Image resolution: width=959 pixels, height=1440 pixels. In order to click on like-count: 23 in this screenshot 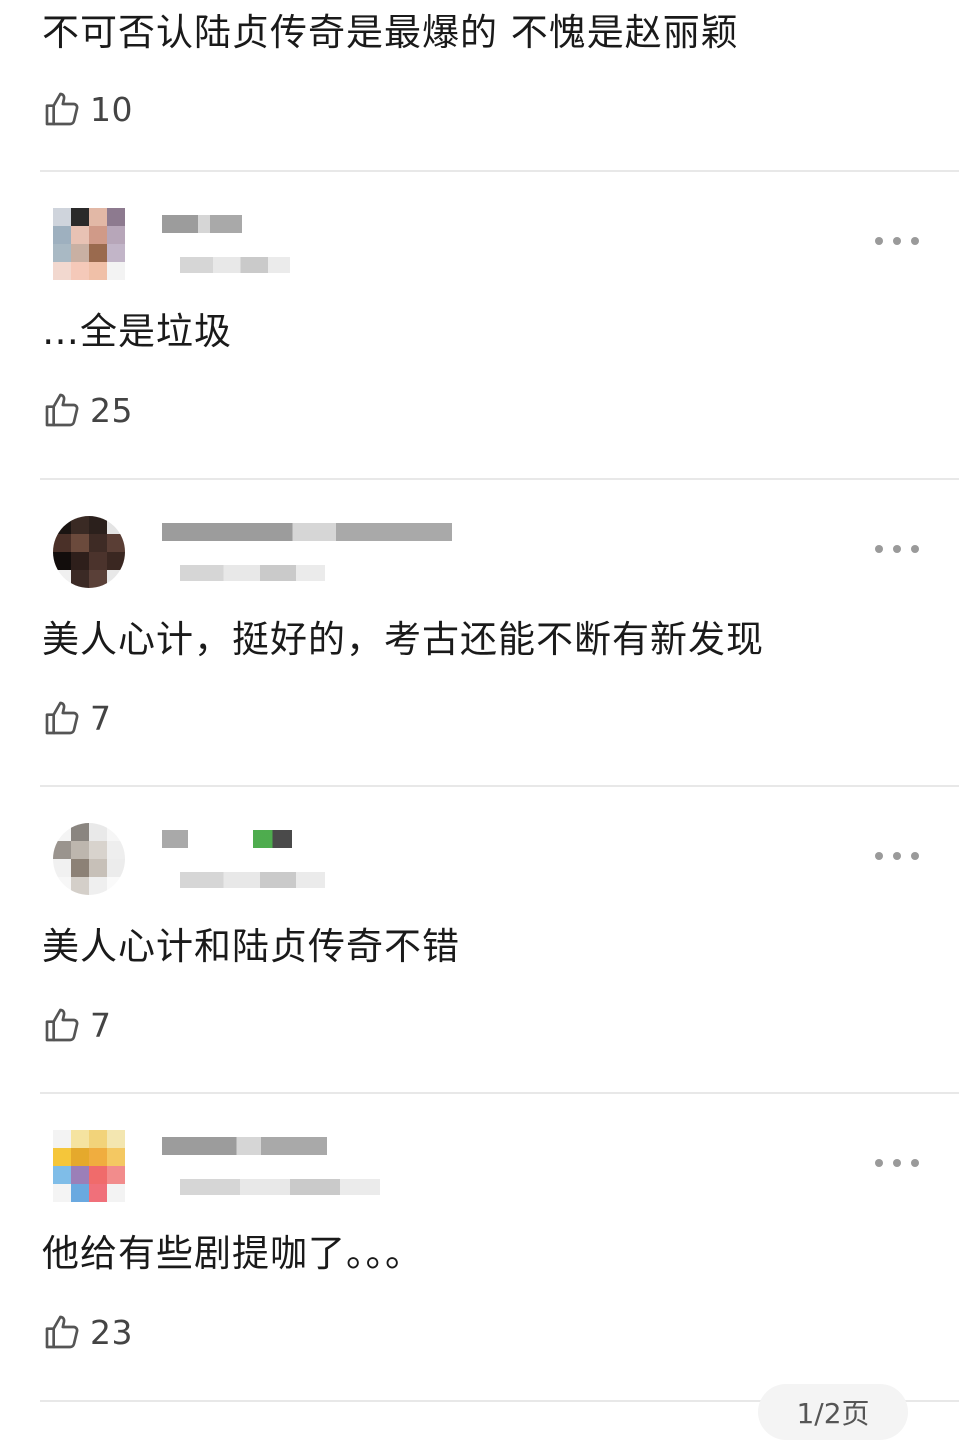, I will do `click(111, 1332)`.